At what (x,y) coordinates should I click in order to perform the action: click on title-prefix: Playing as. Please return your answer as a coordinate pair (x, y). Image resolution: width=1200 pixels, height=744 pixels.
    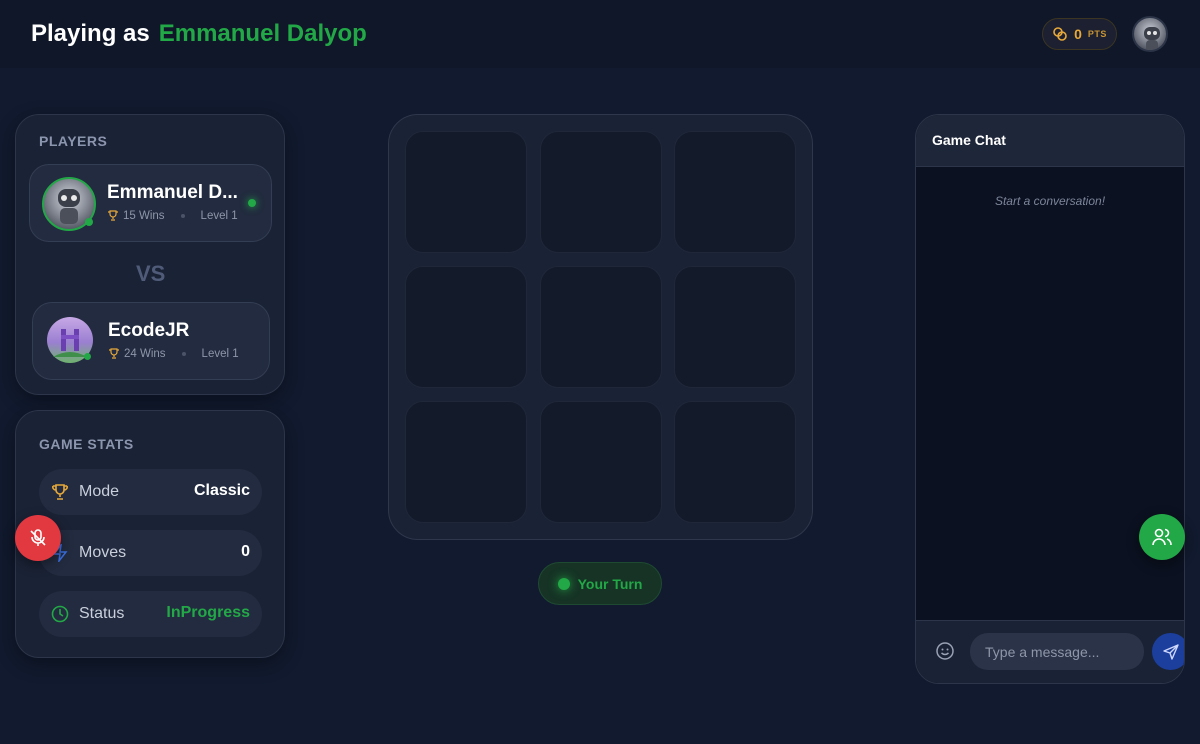
    Looking at the image, I should click on (90, 33).